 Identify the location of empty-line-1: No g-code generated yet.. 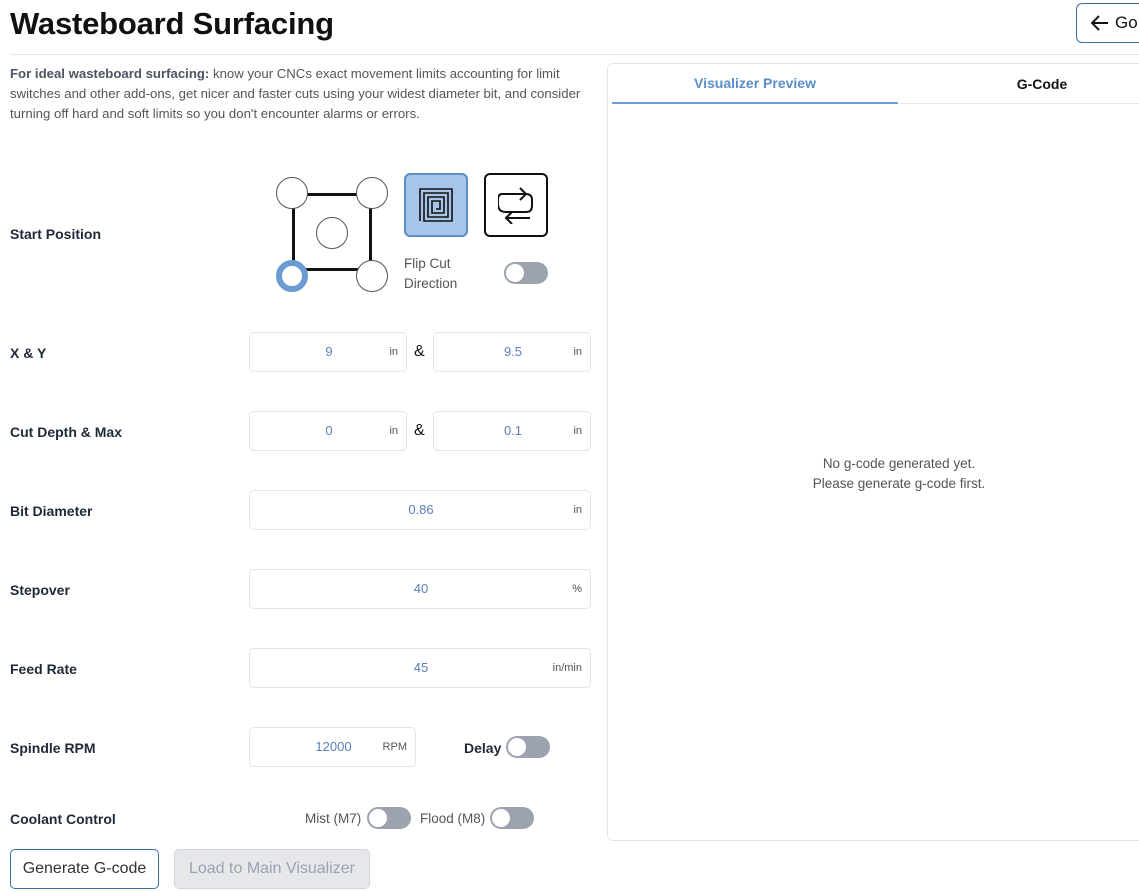
(899, 463).